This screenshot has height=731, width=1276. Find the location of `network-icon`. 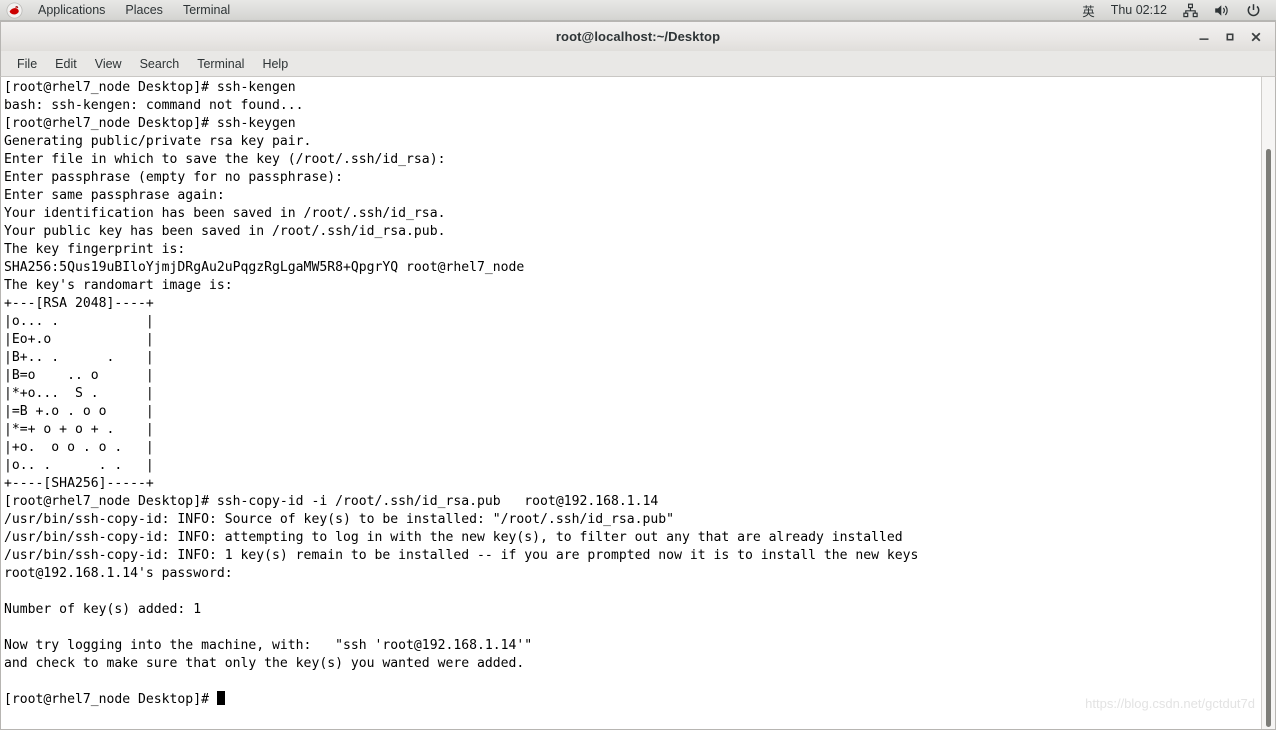

network-icon is located at coordinates (1190, 10).